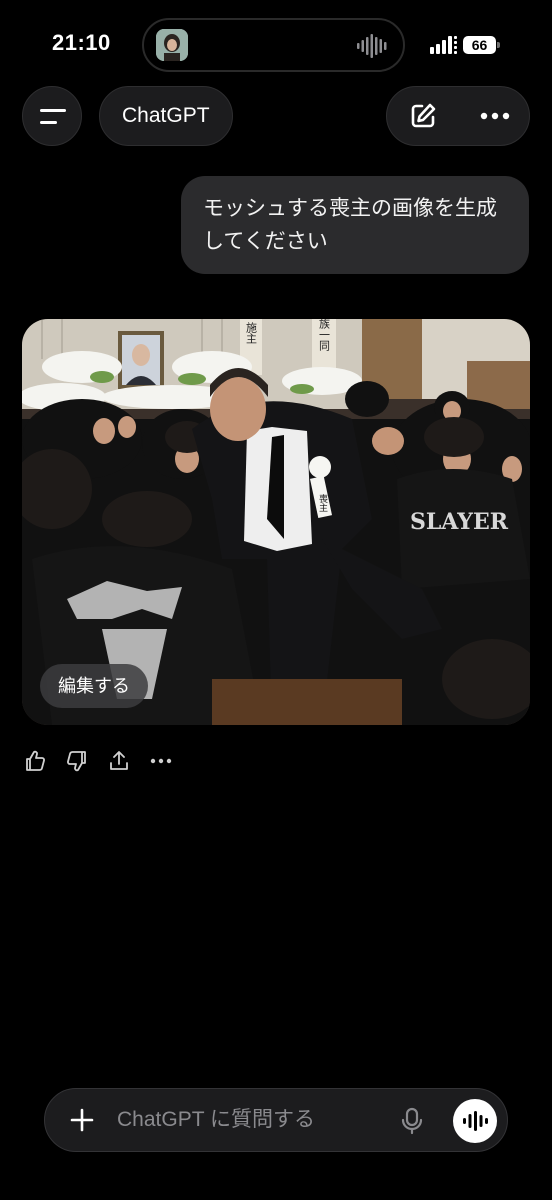 The height and width of the screenshot is (1200, 552). I want to click on message-more-button, so click(161, 761).